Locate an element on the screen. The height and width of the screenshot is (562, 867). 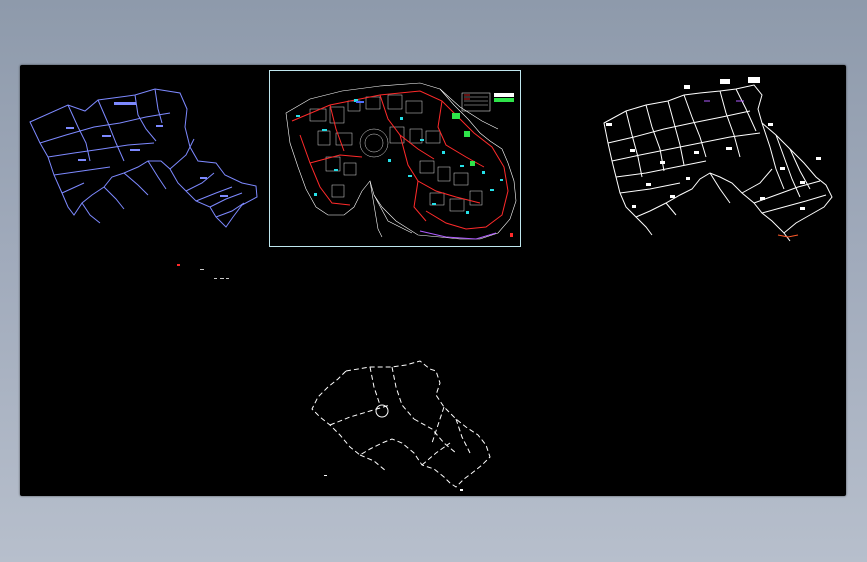
lower-outline-plan is located at coordinates (401, 425).